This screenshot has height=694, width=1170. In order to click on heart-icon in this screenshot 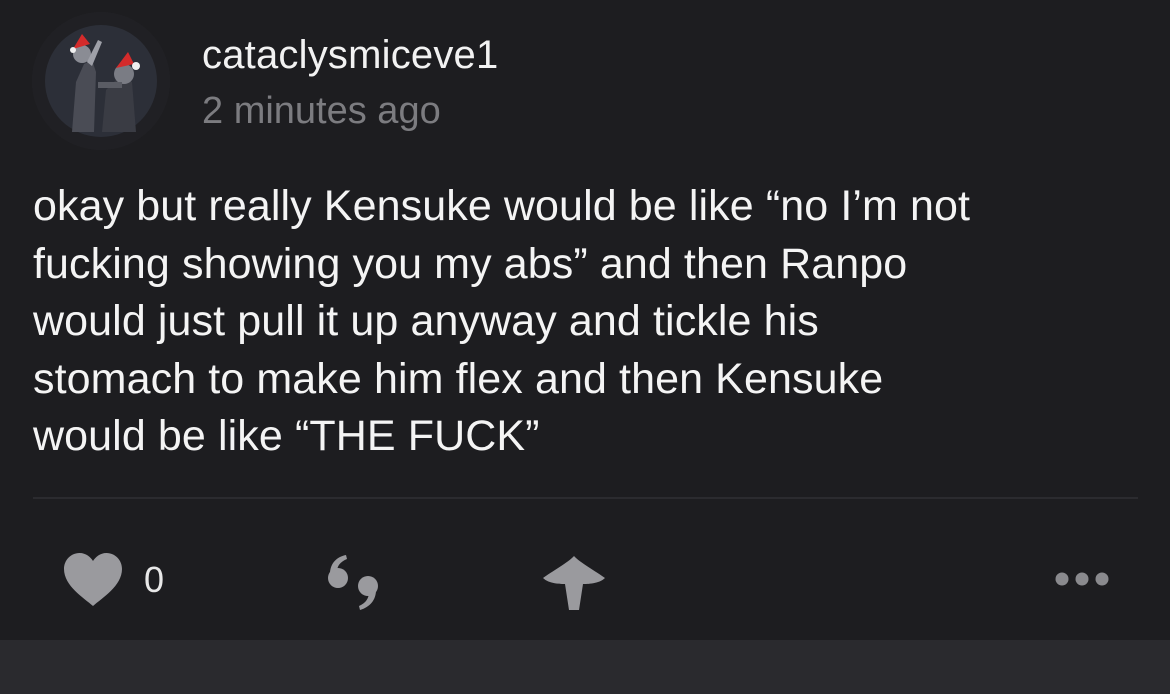, I will do `click(93, 579)`.